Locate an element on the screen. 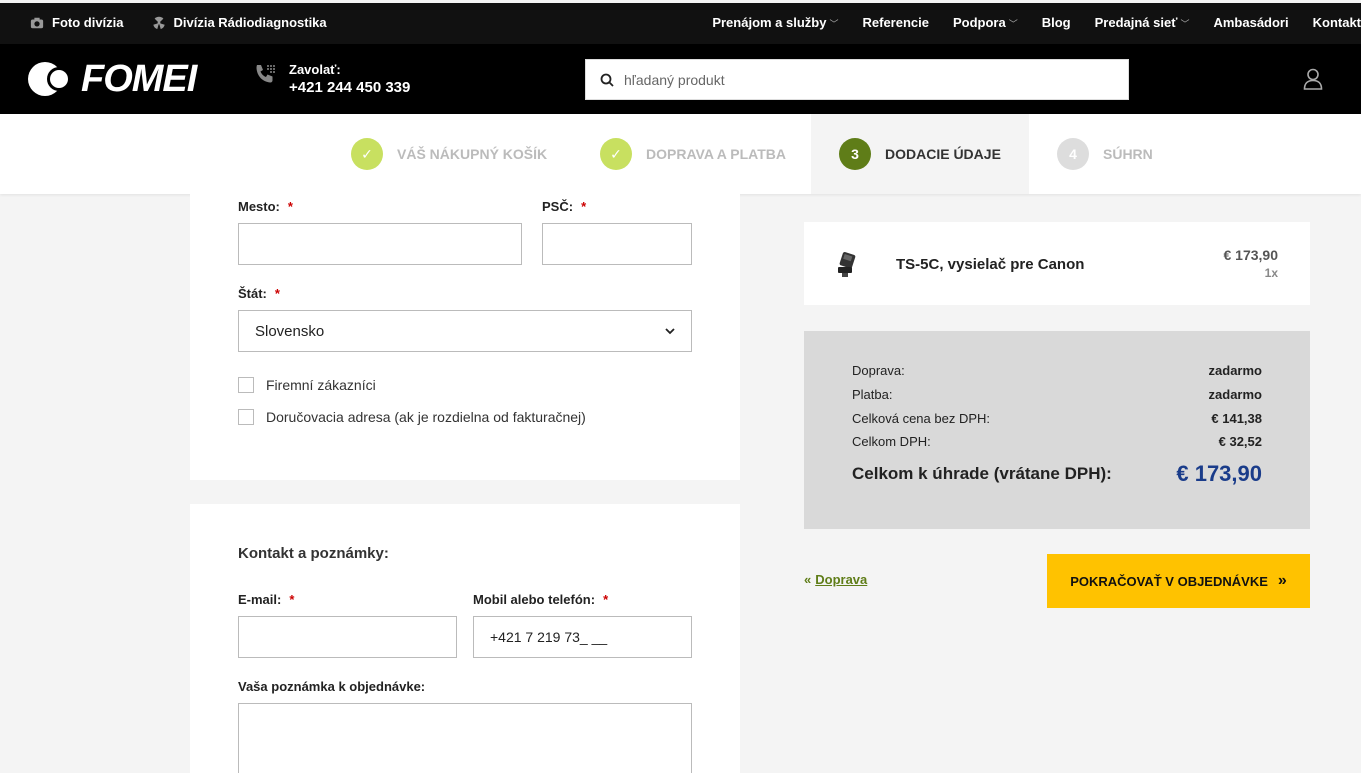 The height and width of the screenshot is (773, 1361). menu-item-support: Podpora ﹀ is located at coordinates (985, 22).